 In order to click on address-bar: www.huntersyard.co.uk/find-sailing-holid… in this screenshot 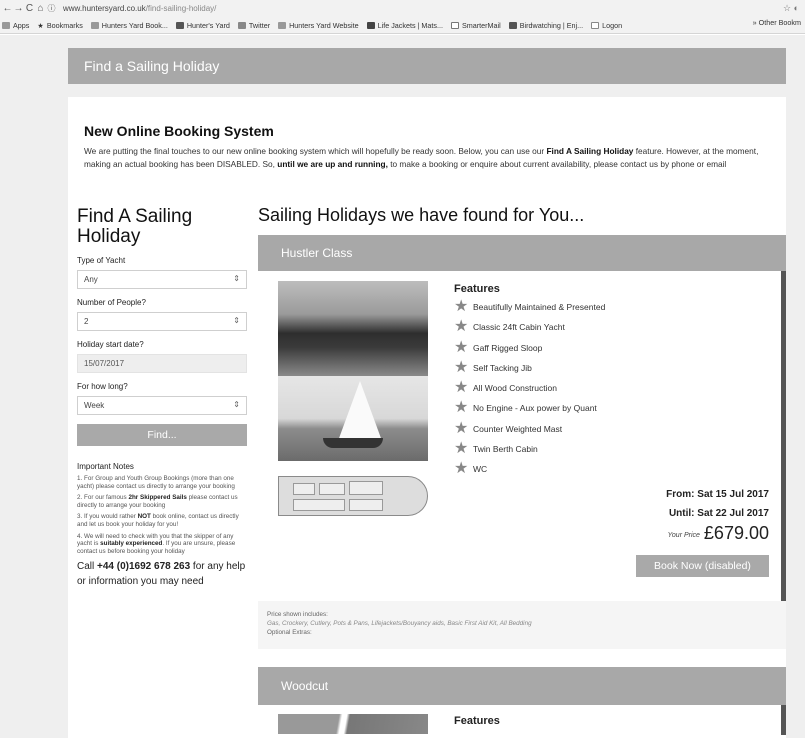, I will do `click(139, 8)`.